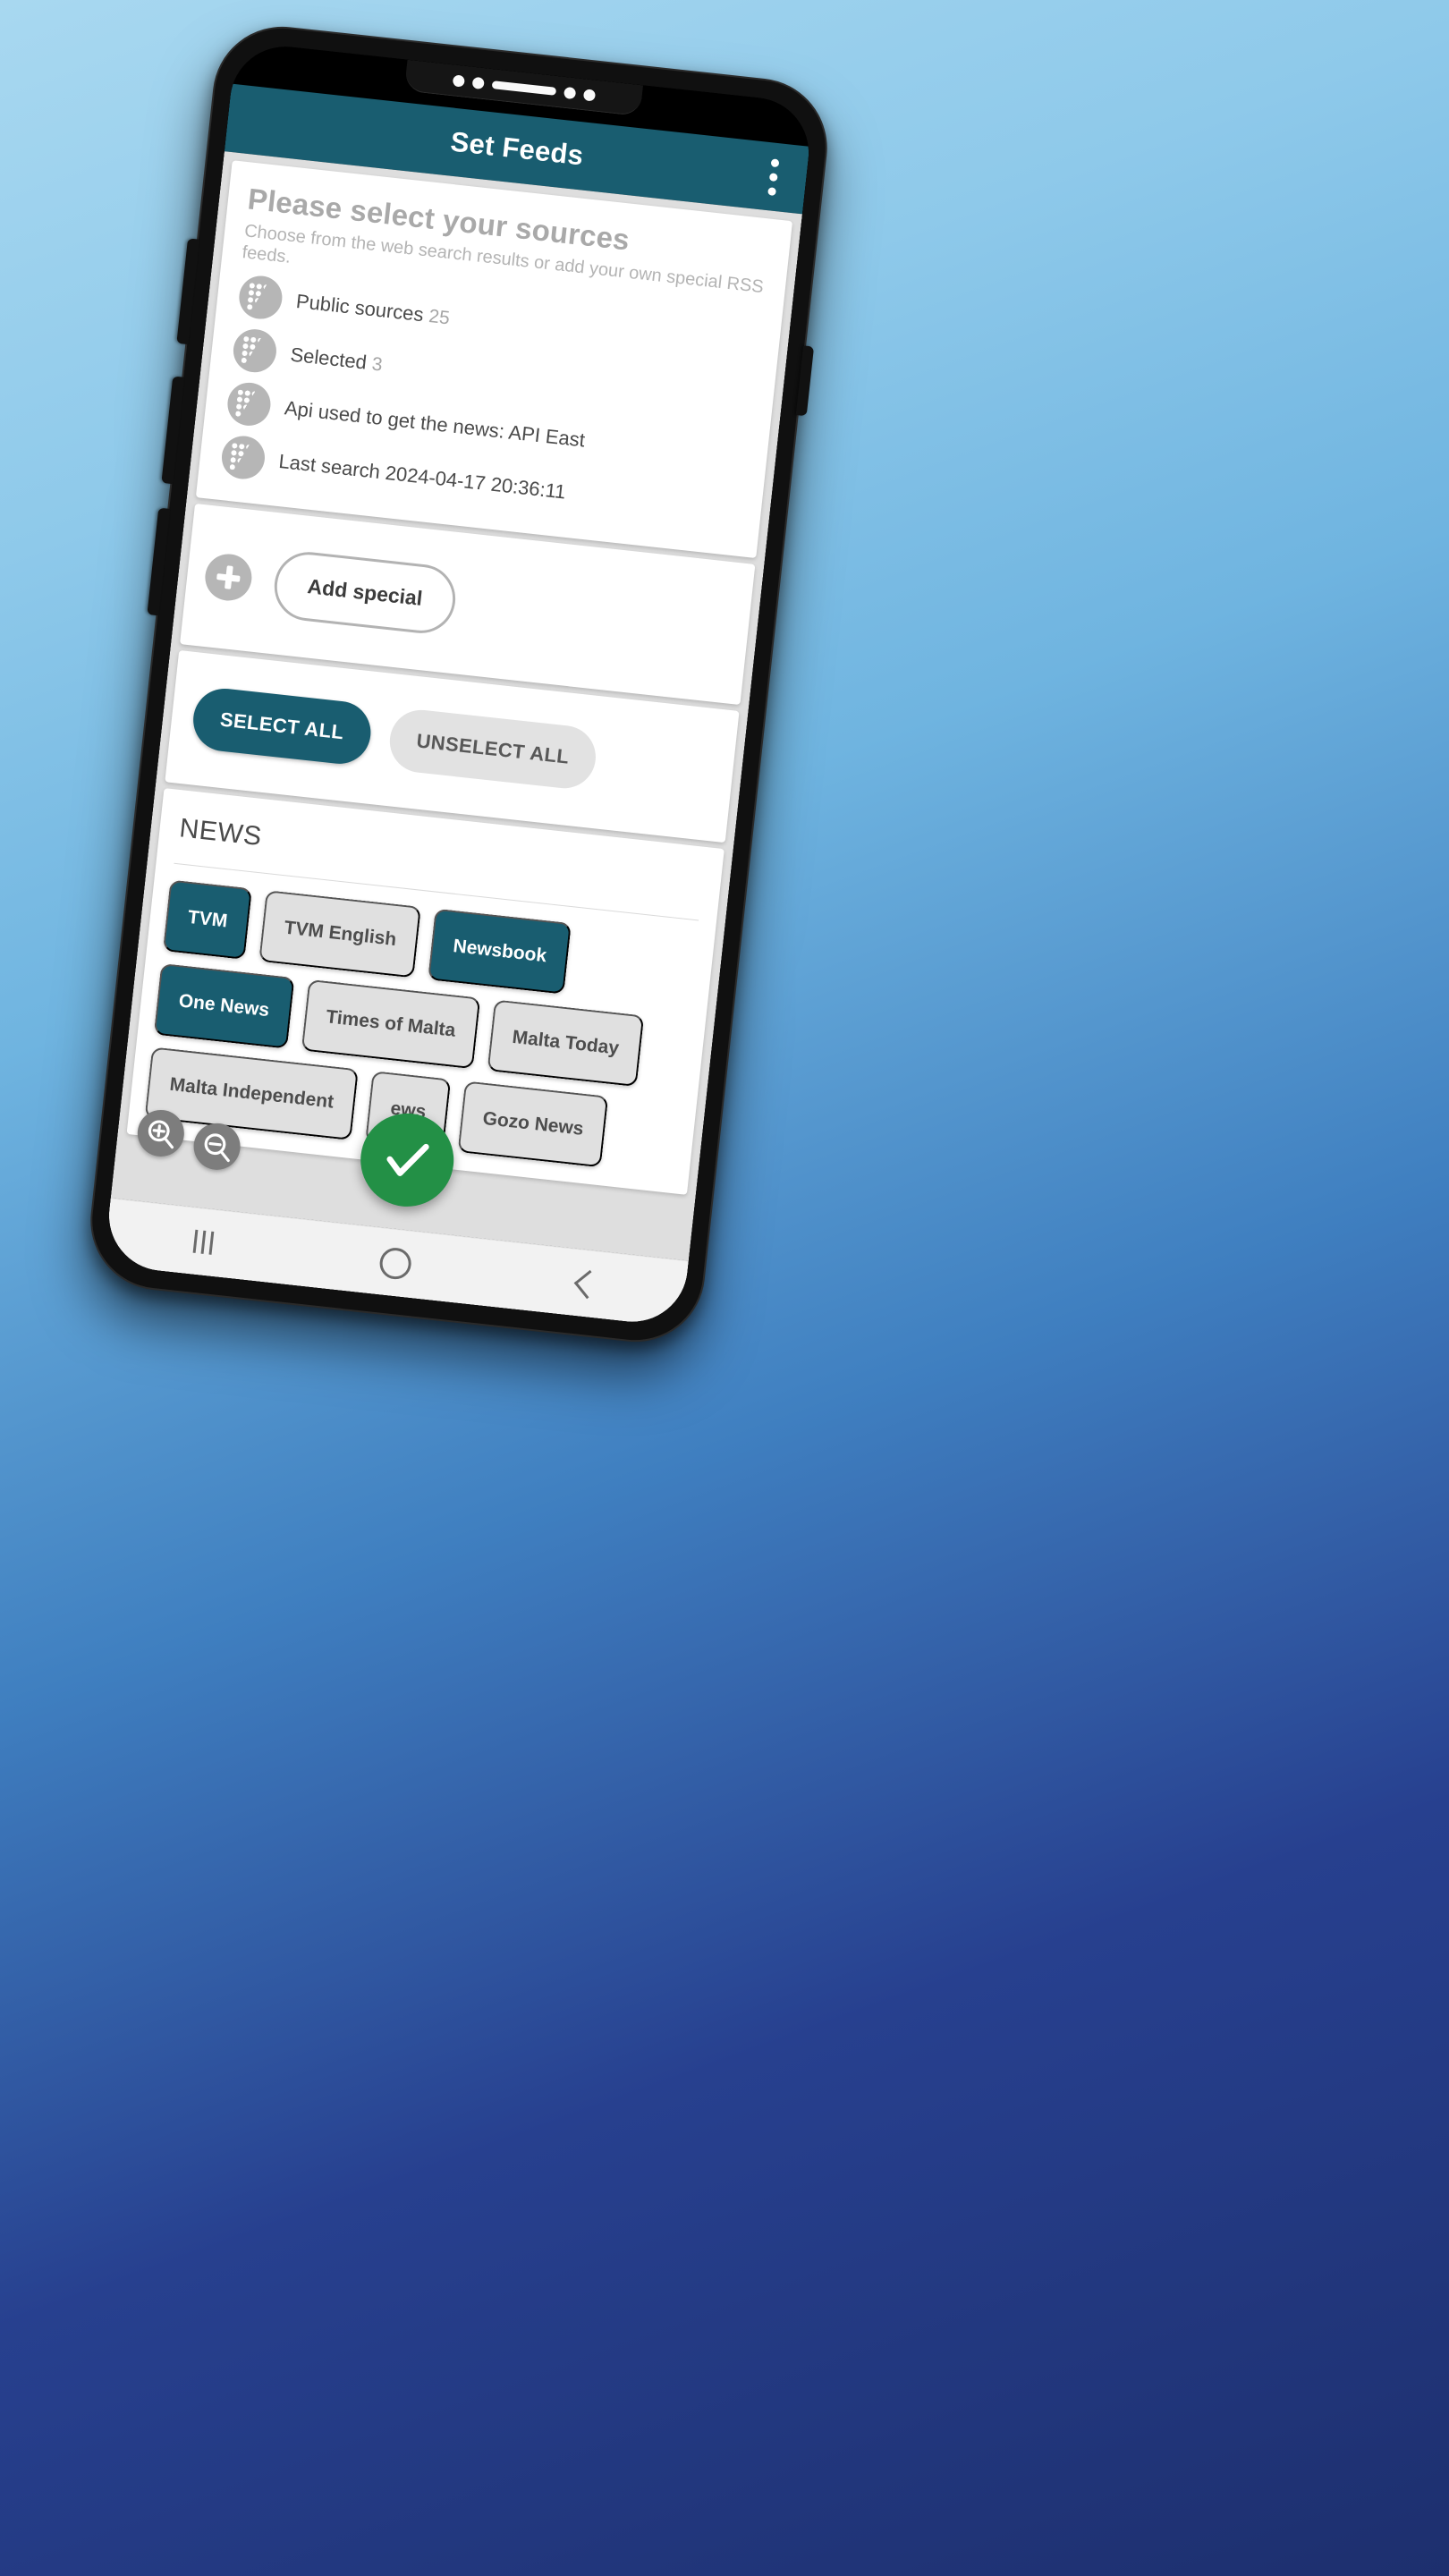 The image size is (1449, 2576). Describe the element at coordinates (336, 359) in the screenshot. I see `info-row-label: Selected 3` at that location.